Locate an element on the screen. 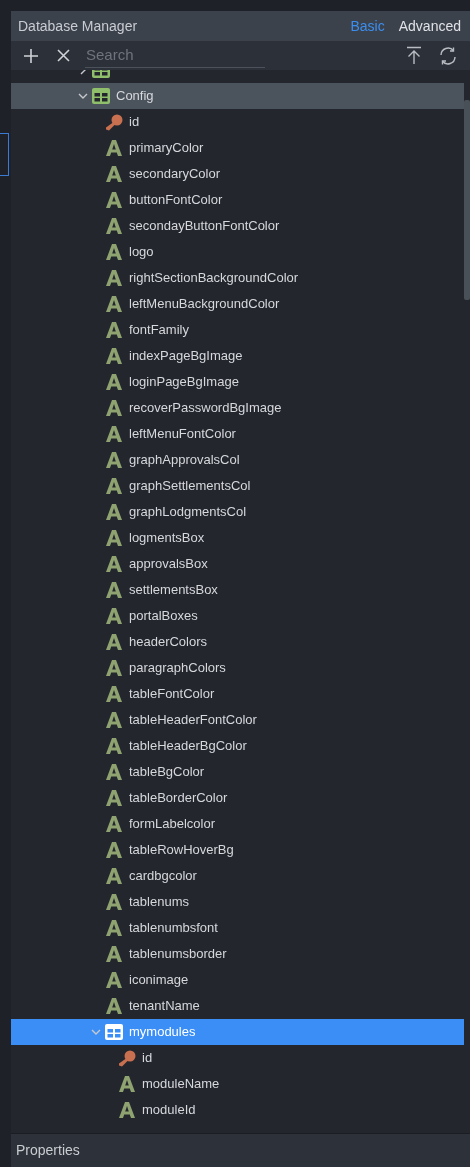 This screenshot has height=1167, width=470. field-row: loginPageBgImage is located at coordinates (237, 382).